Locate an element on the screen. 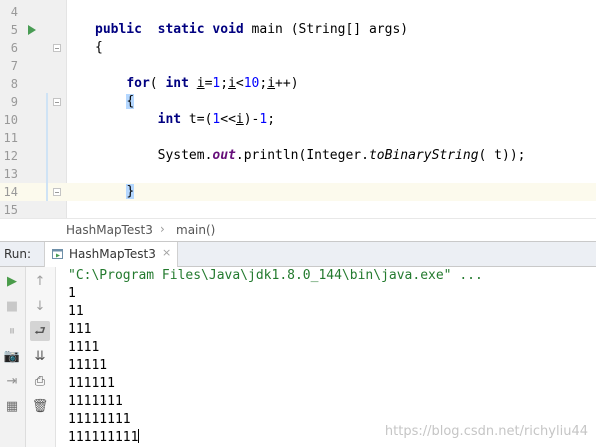  code-token: ( t)); is located at coordinates (502, 155).